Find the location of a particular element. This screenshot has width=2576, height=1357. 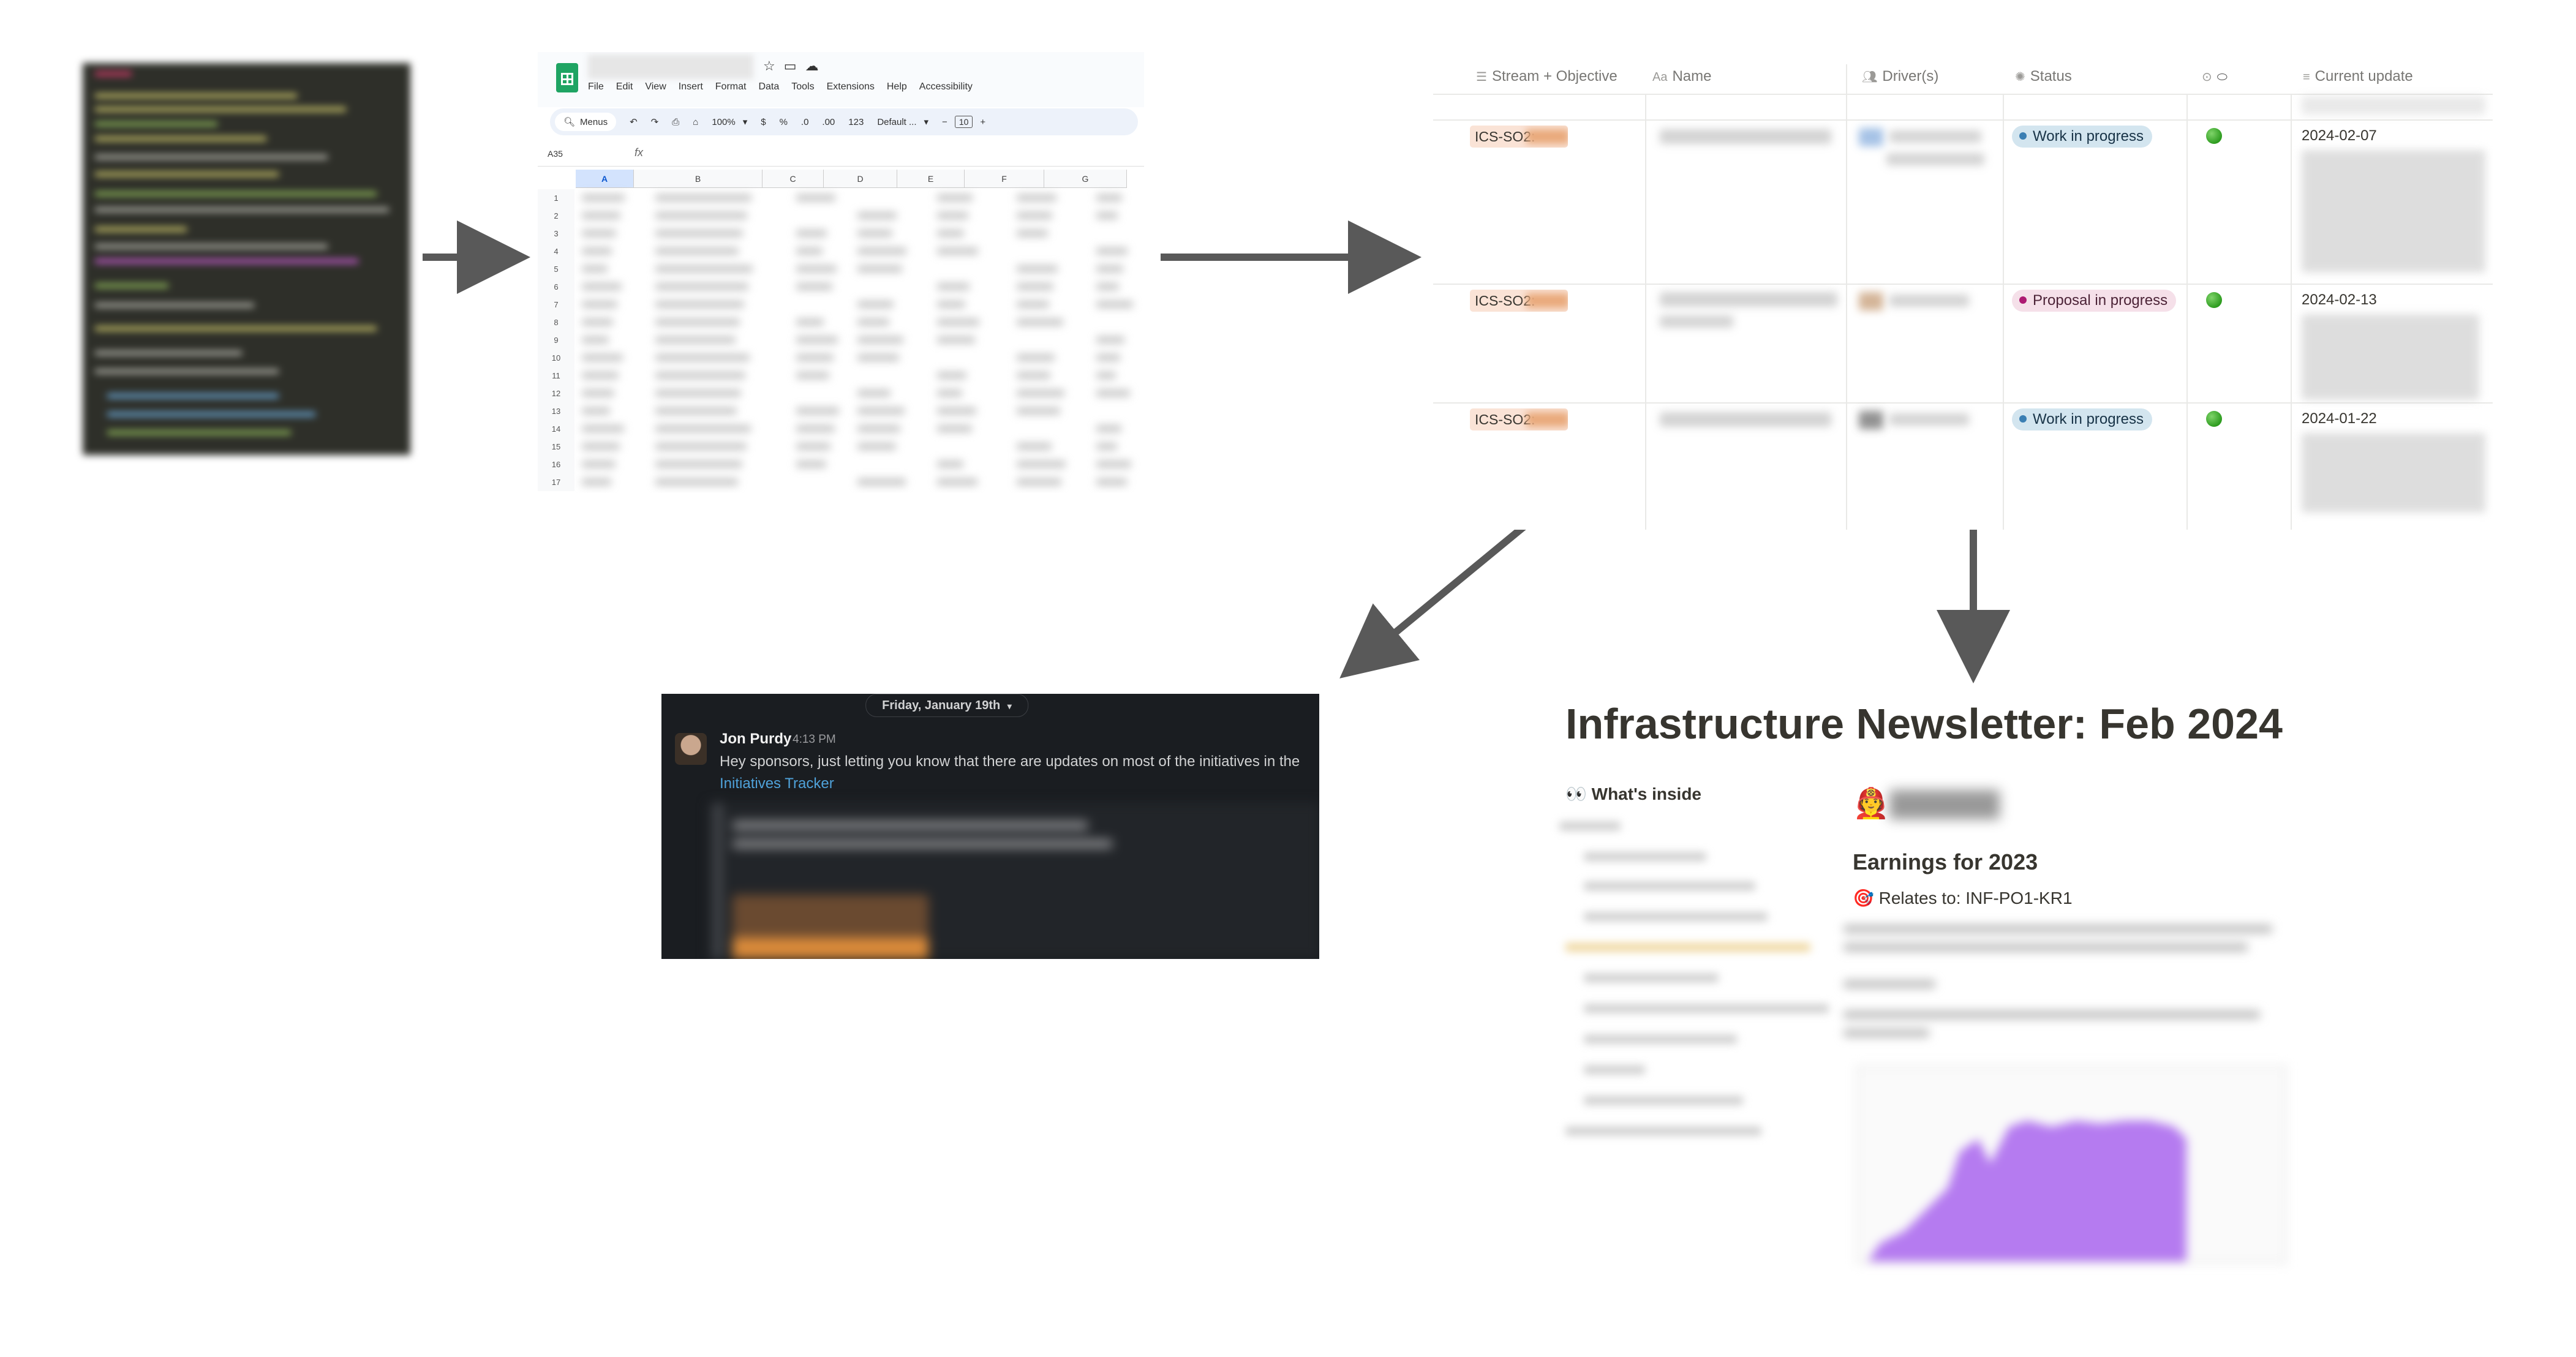

column-header: F is located at coordinates (1004, 179).